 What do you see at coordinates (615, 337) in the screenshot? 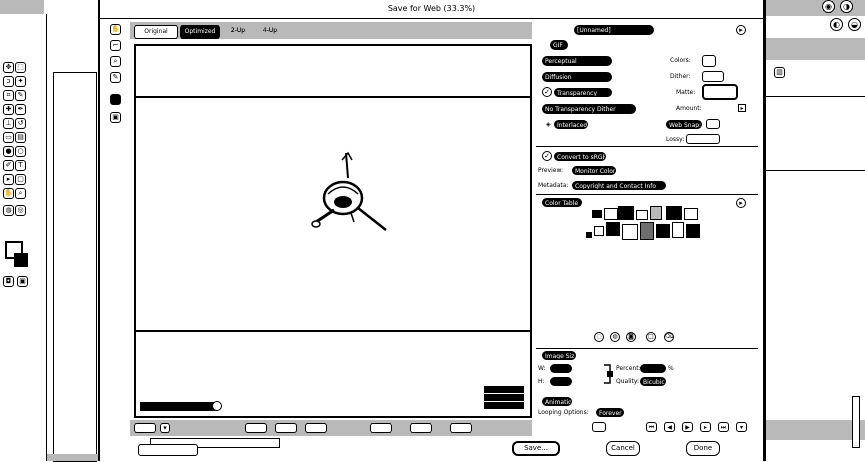
I see `web-shift-icon: ◍` at bounding box center [615, 337].